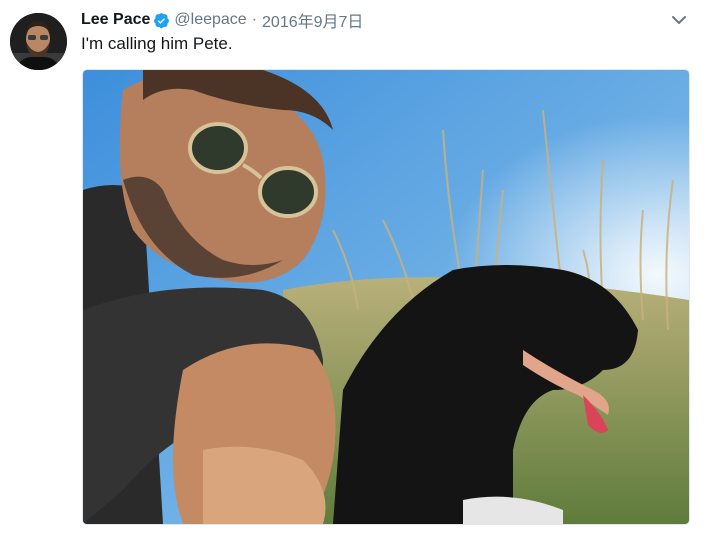 This screenshot has height=536, width=706. What do you see at coordinates (162, 20) in the screenshot?
I see `verified-badge-icon` at bounding box center [162, 20].